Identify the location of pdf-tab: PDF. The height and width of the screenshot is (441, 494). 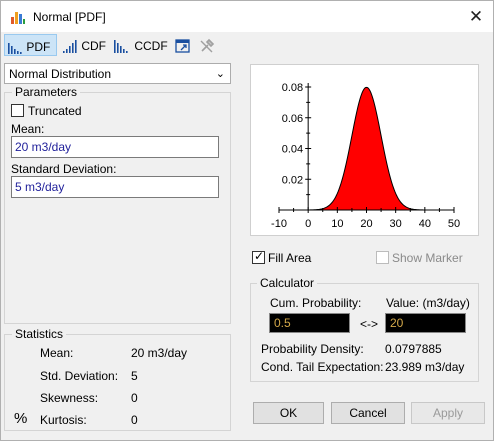
(30, 45).